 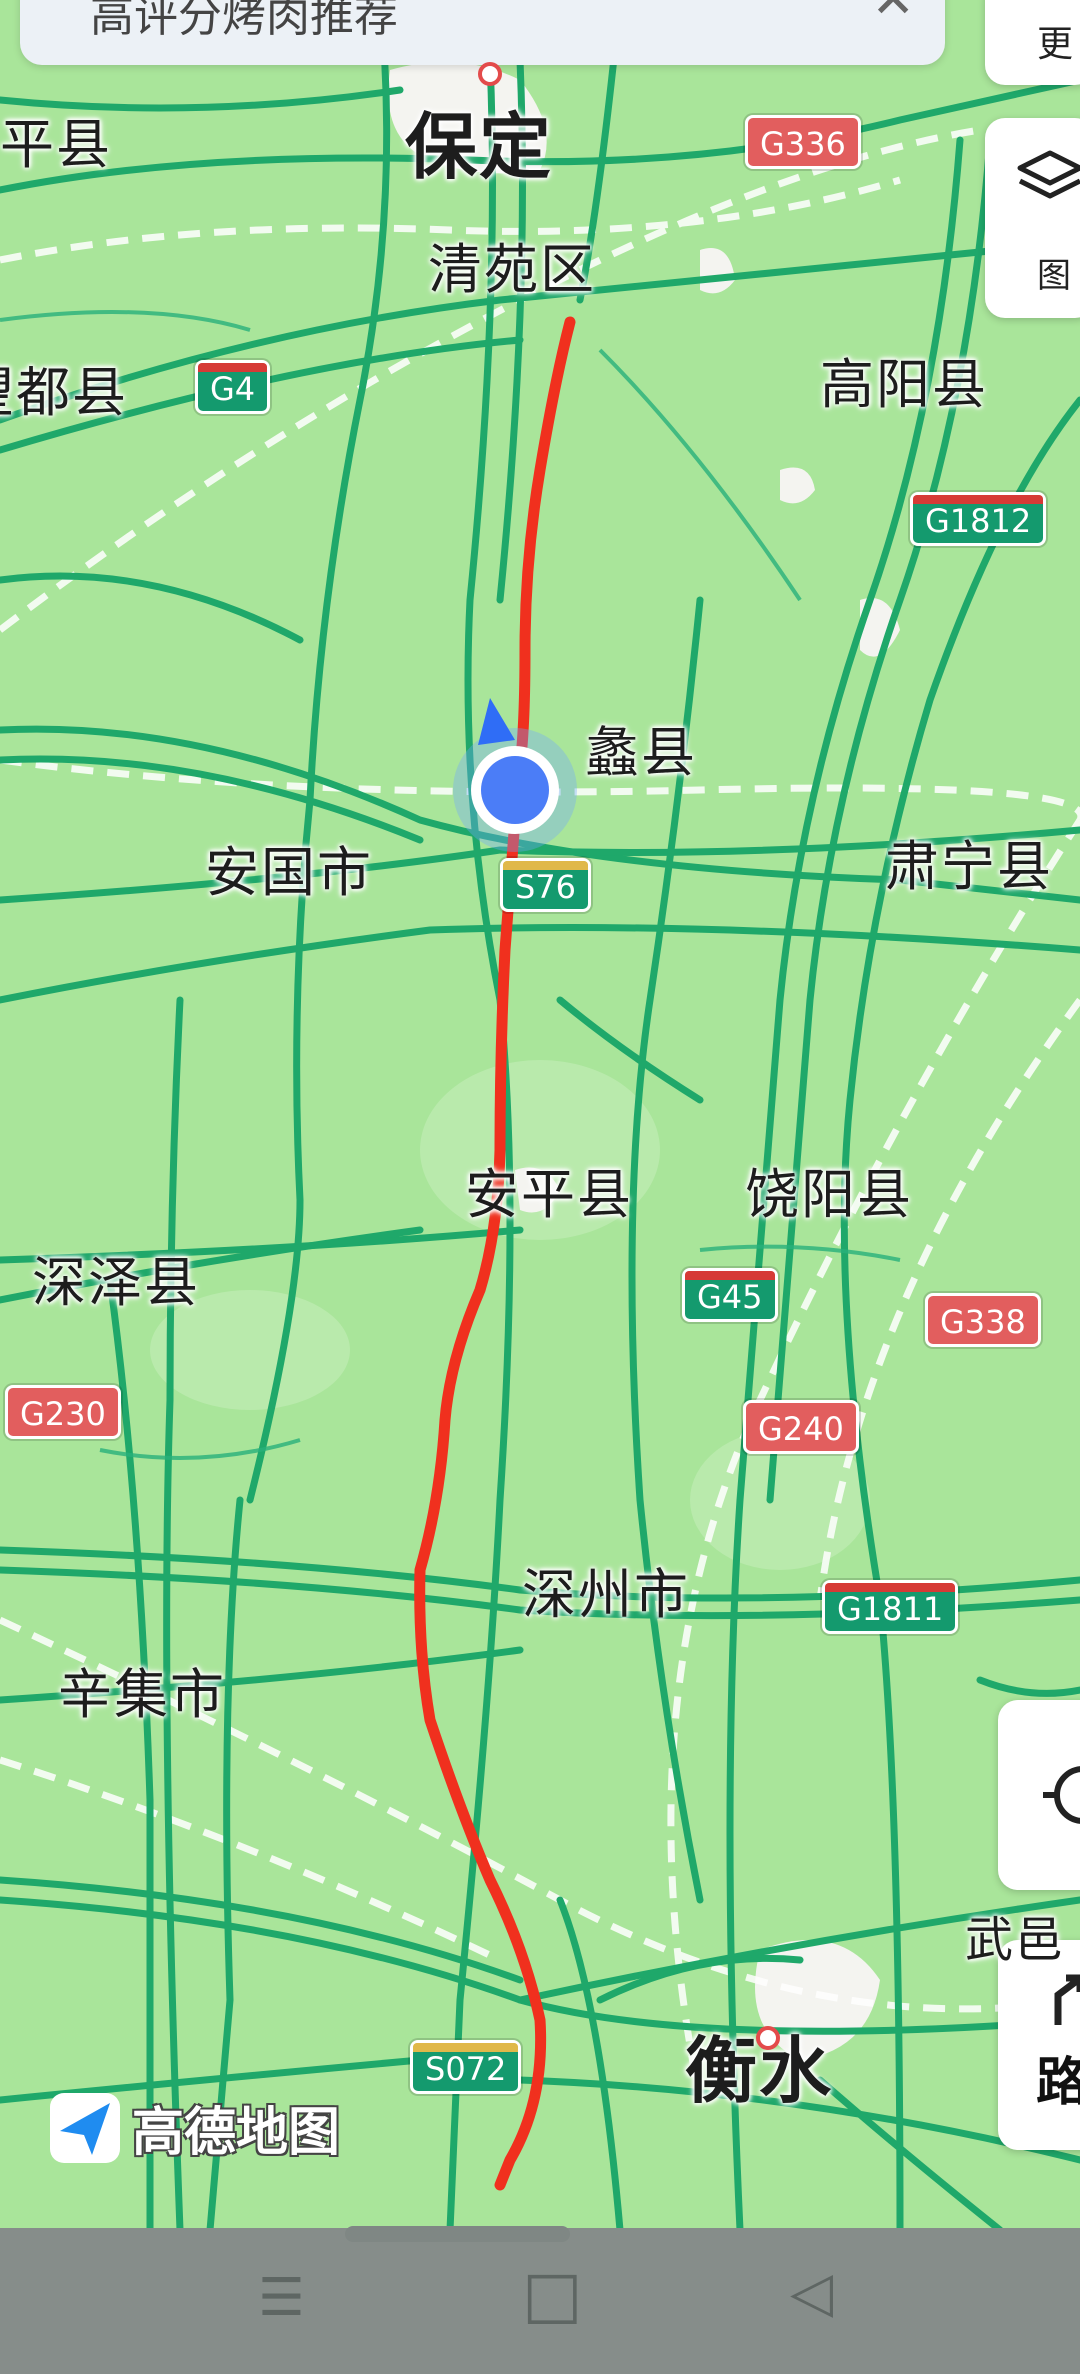 I want to click on place-label: 安国市, so click(x=289, y=872).